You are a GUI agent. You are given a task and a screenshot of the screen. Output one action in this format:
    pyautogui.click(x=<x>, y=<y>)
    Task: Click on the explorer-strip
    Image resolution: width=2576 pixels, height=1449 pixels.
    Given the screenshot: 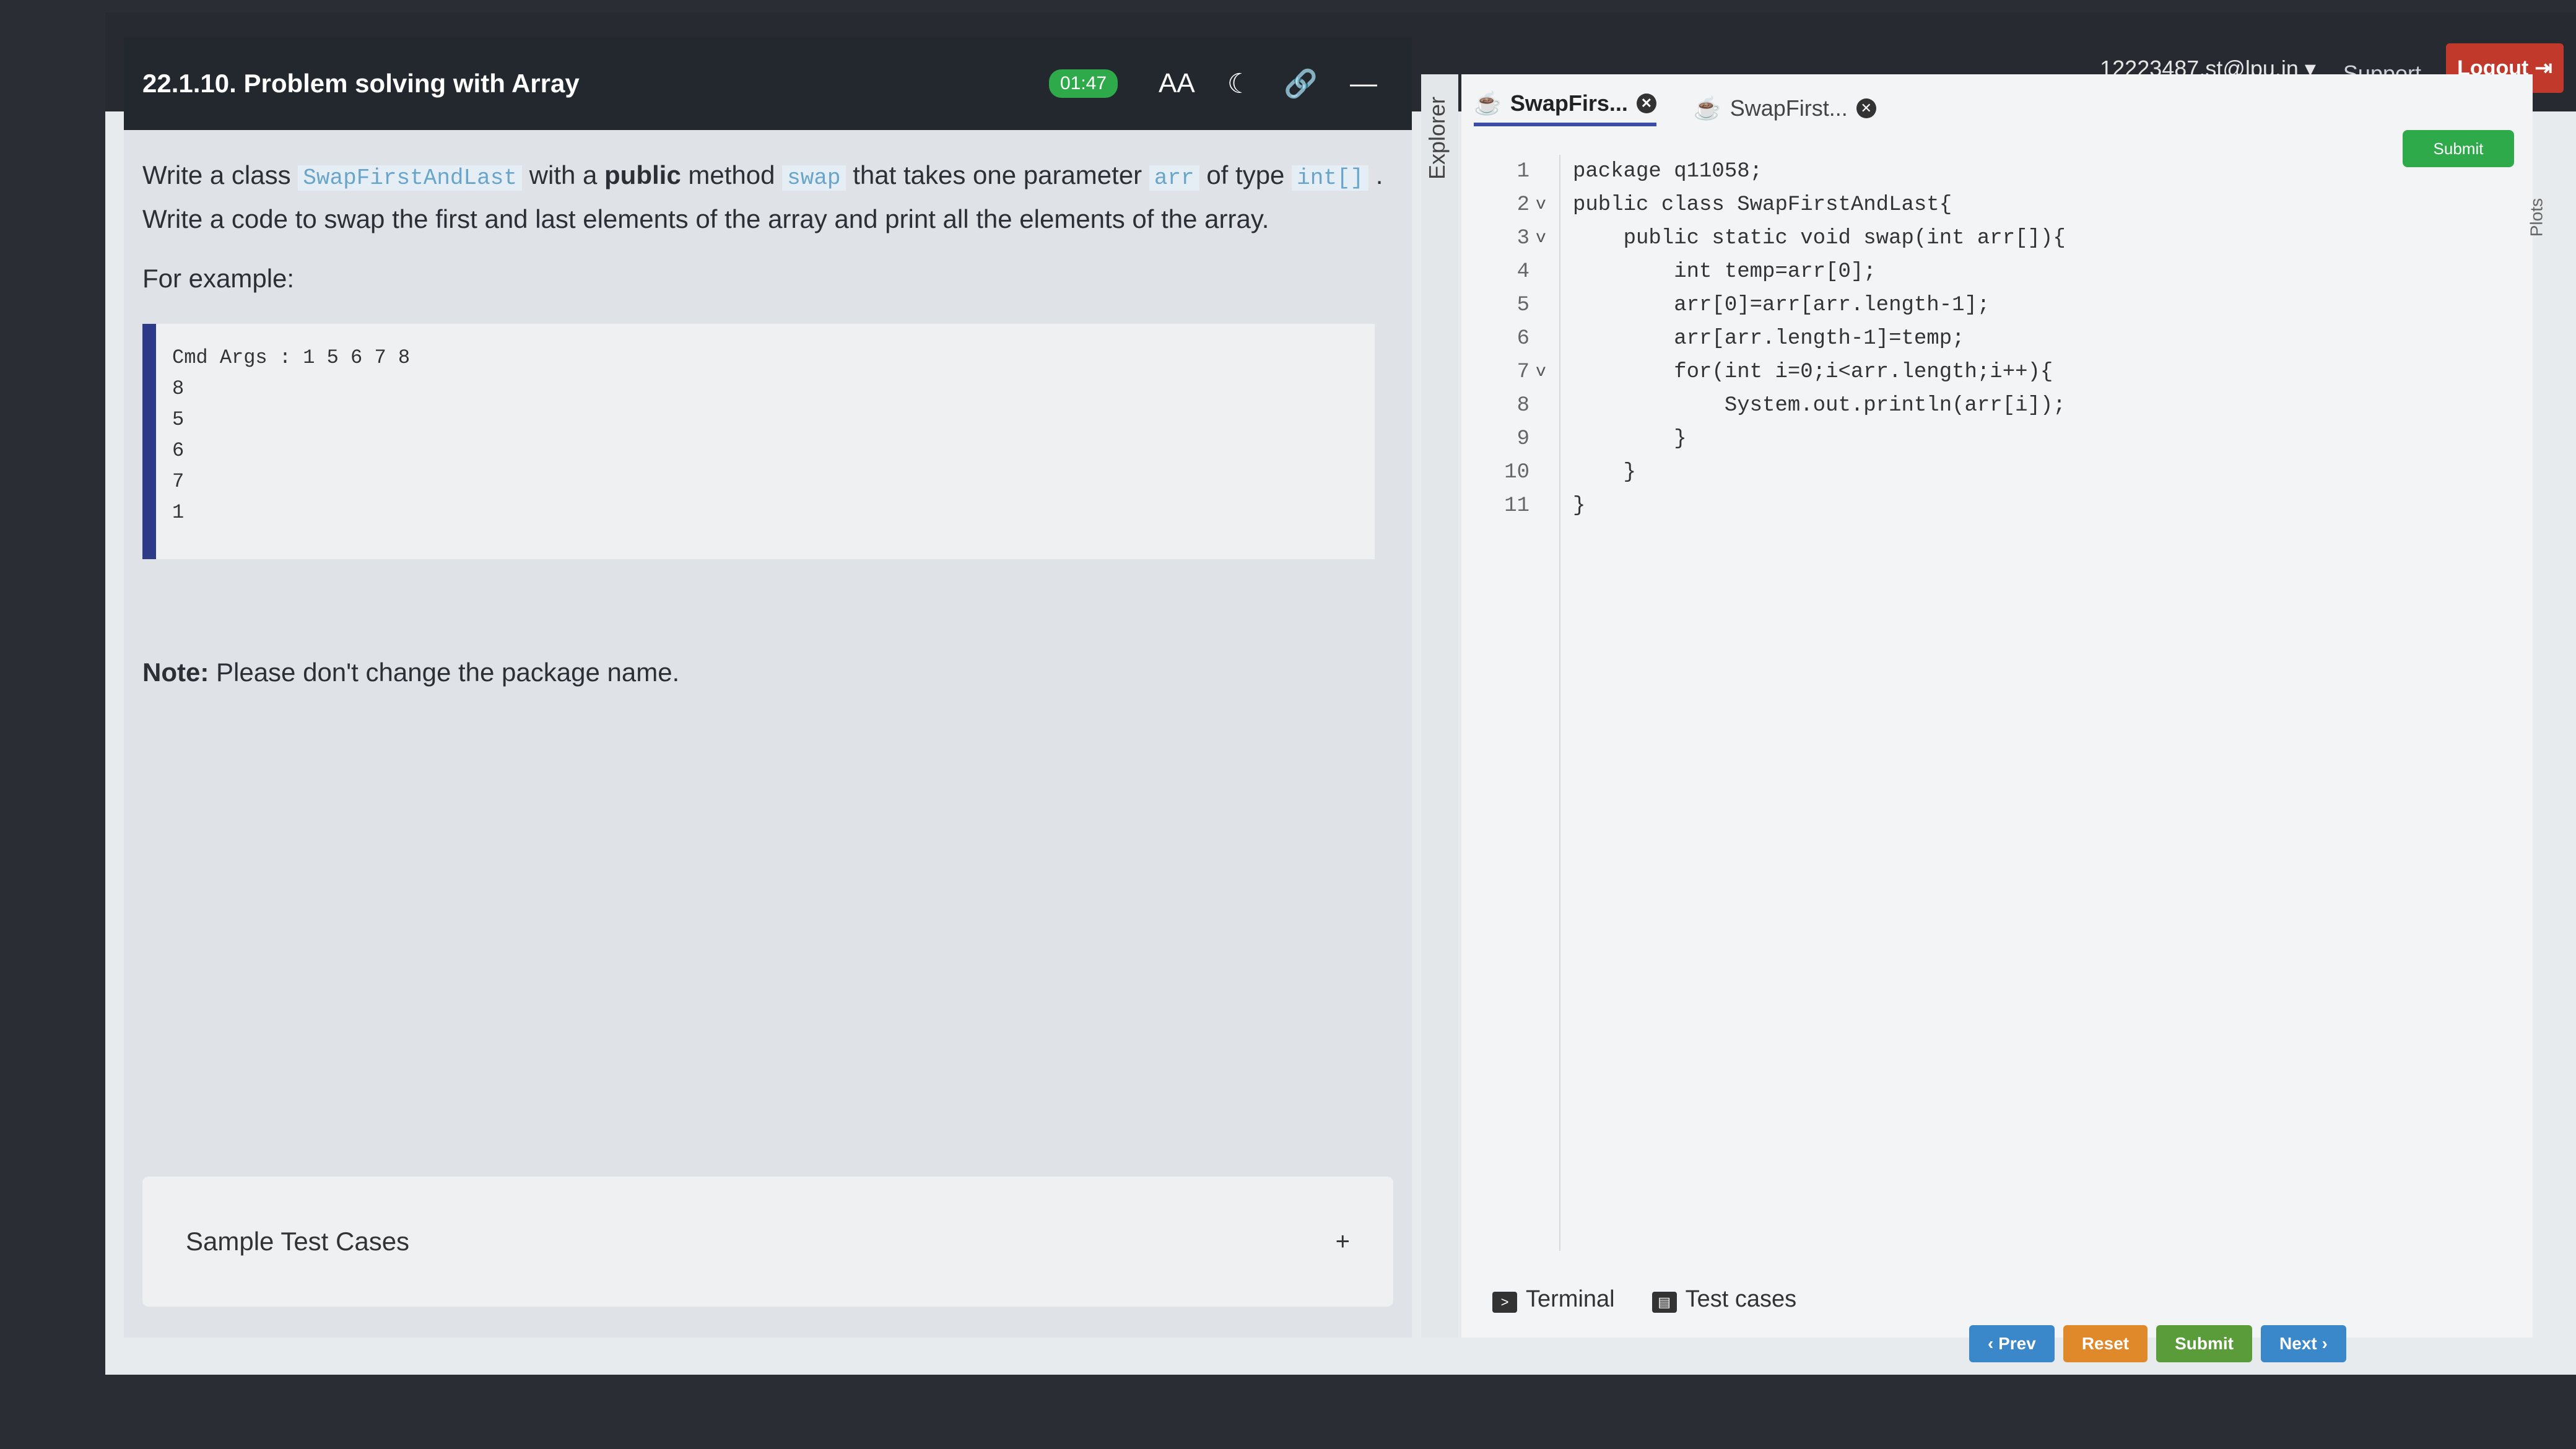 What is the action you would take?
    pyautogui.click(x=1439, y=706)
    